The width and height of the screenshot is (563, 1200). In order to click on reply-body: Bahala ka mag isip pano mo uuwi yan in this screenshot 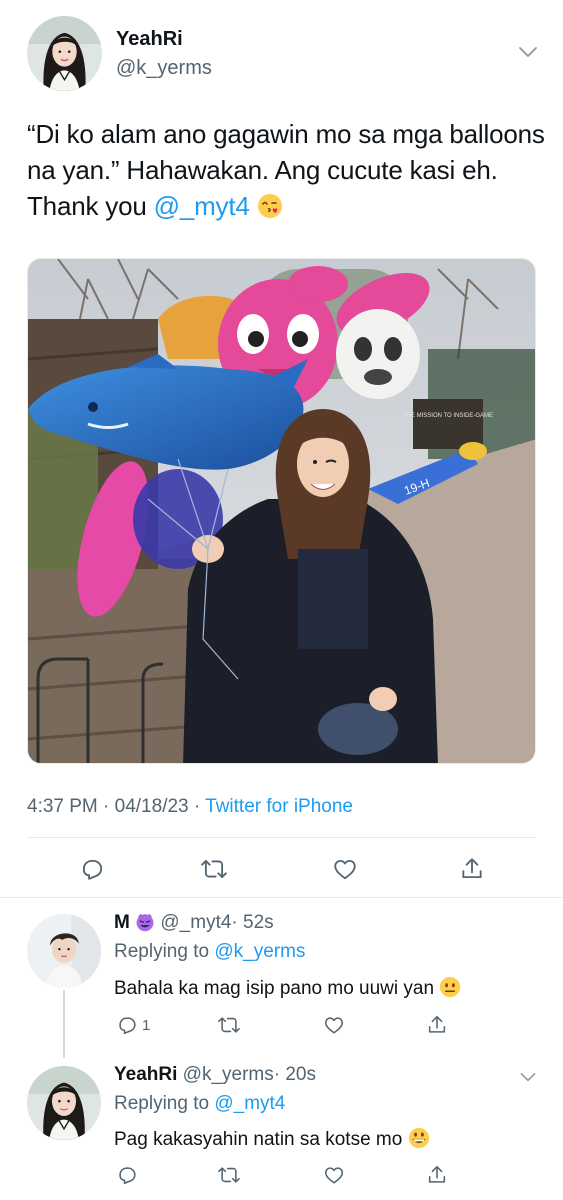, I will do `click(274, 988)`.